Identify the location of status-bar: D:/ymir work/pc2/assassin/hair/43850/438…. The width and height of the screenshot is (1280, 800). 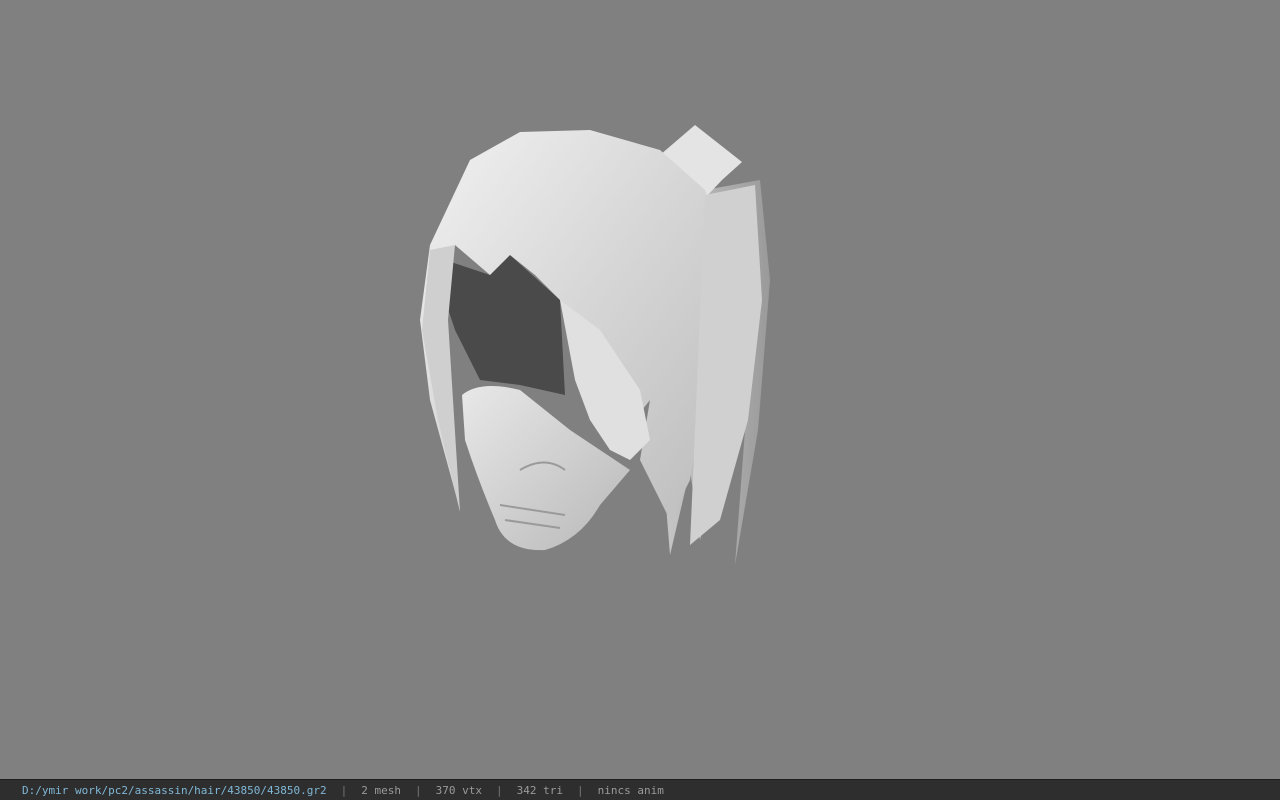
(640, 789).